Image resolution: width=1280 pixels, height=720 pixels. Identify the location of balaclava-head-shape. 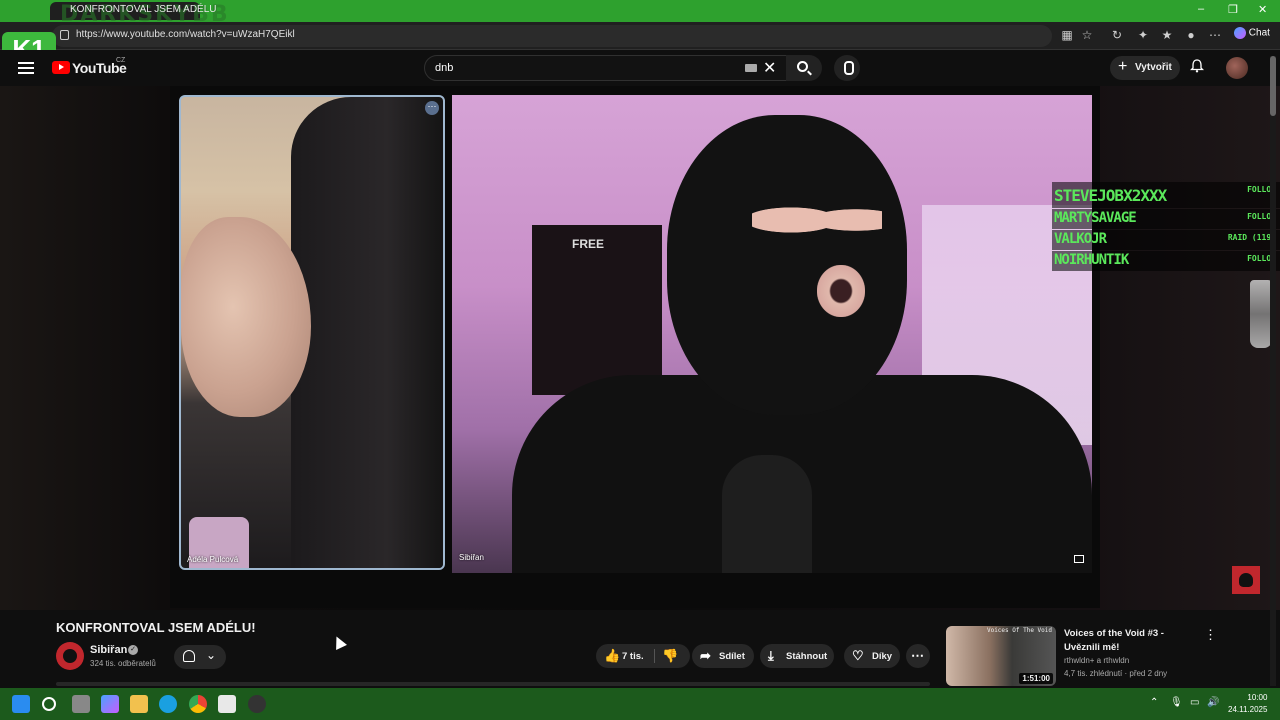
(787, 265).